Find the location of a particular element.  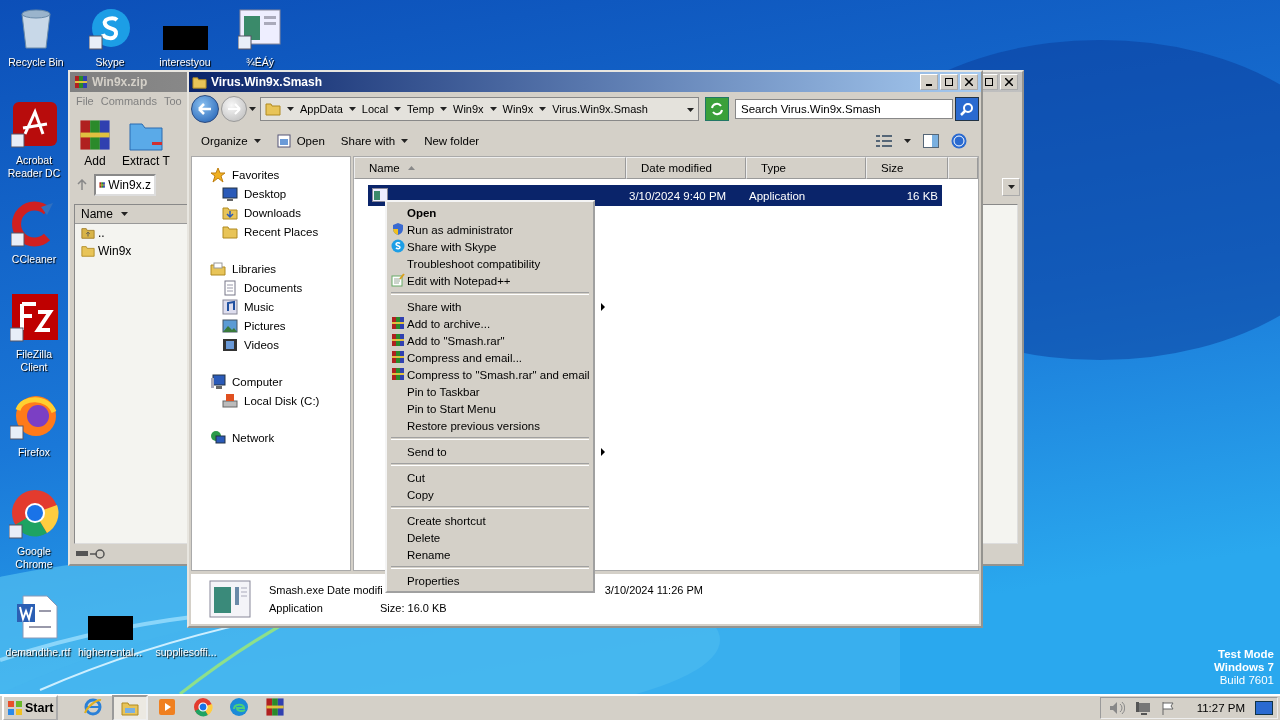

column-header: Type is located at coordinates (806, 168).